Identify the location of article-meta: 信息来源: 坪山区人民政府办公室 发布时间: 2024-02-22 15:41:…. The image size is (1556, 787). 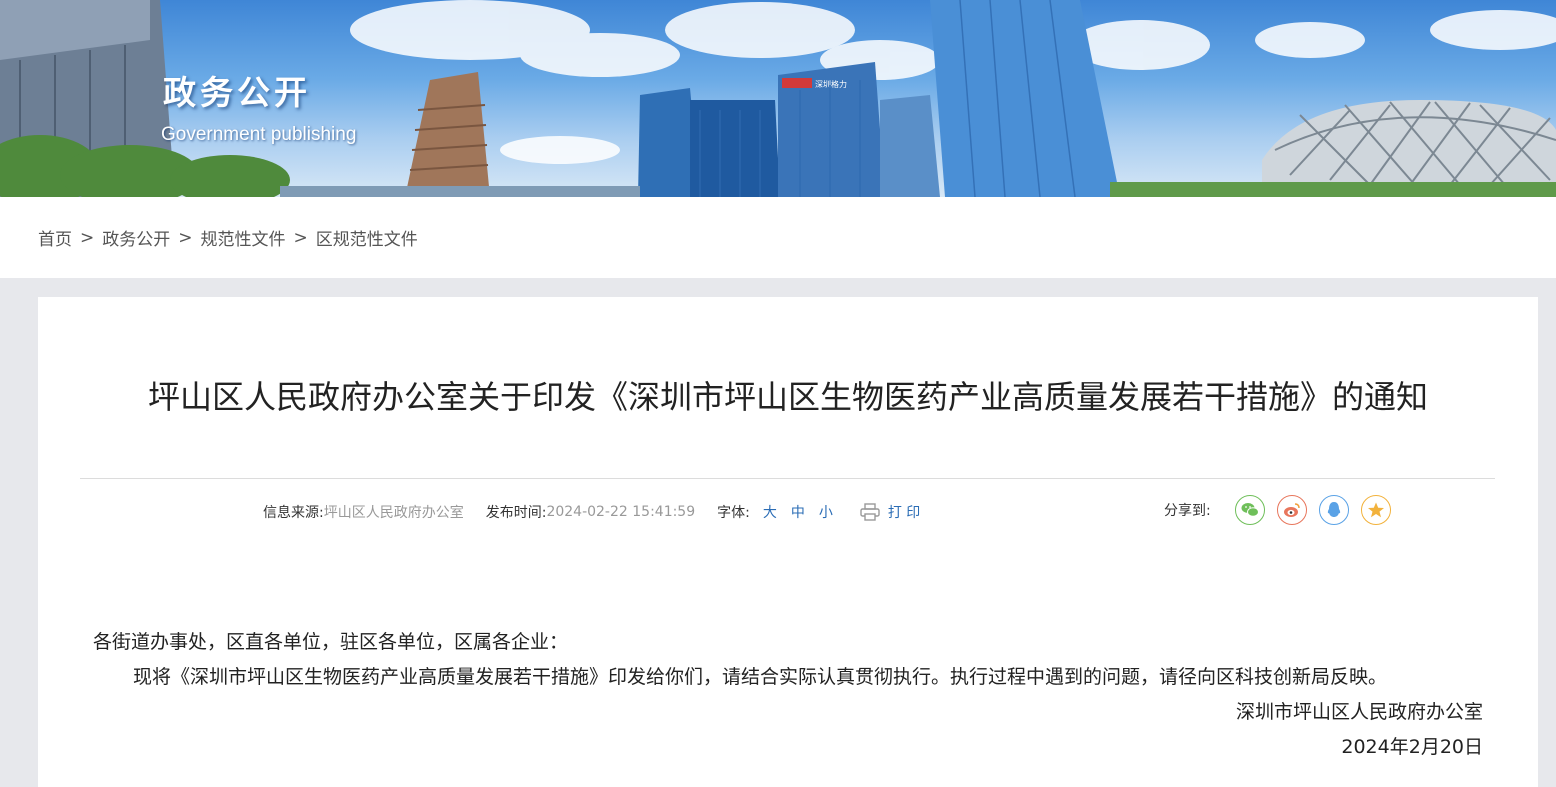
(591, 512).